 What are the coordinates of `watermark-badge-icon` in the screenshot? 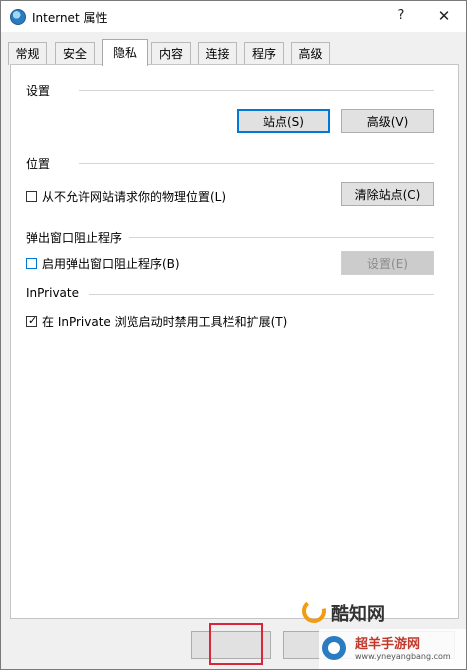 It's located at (334, 648).